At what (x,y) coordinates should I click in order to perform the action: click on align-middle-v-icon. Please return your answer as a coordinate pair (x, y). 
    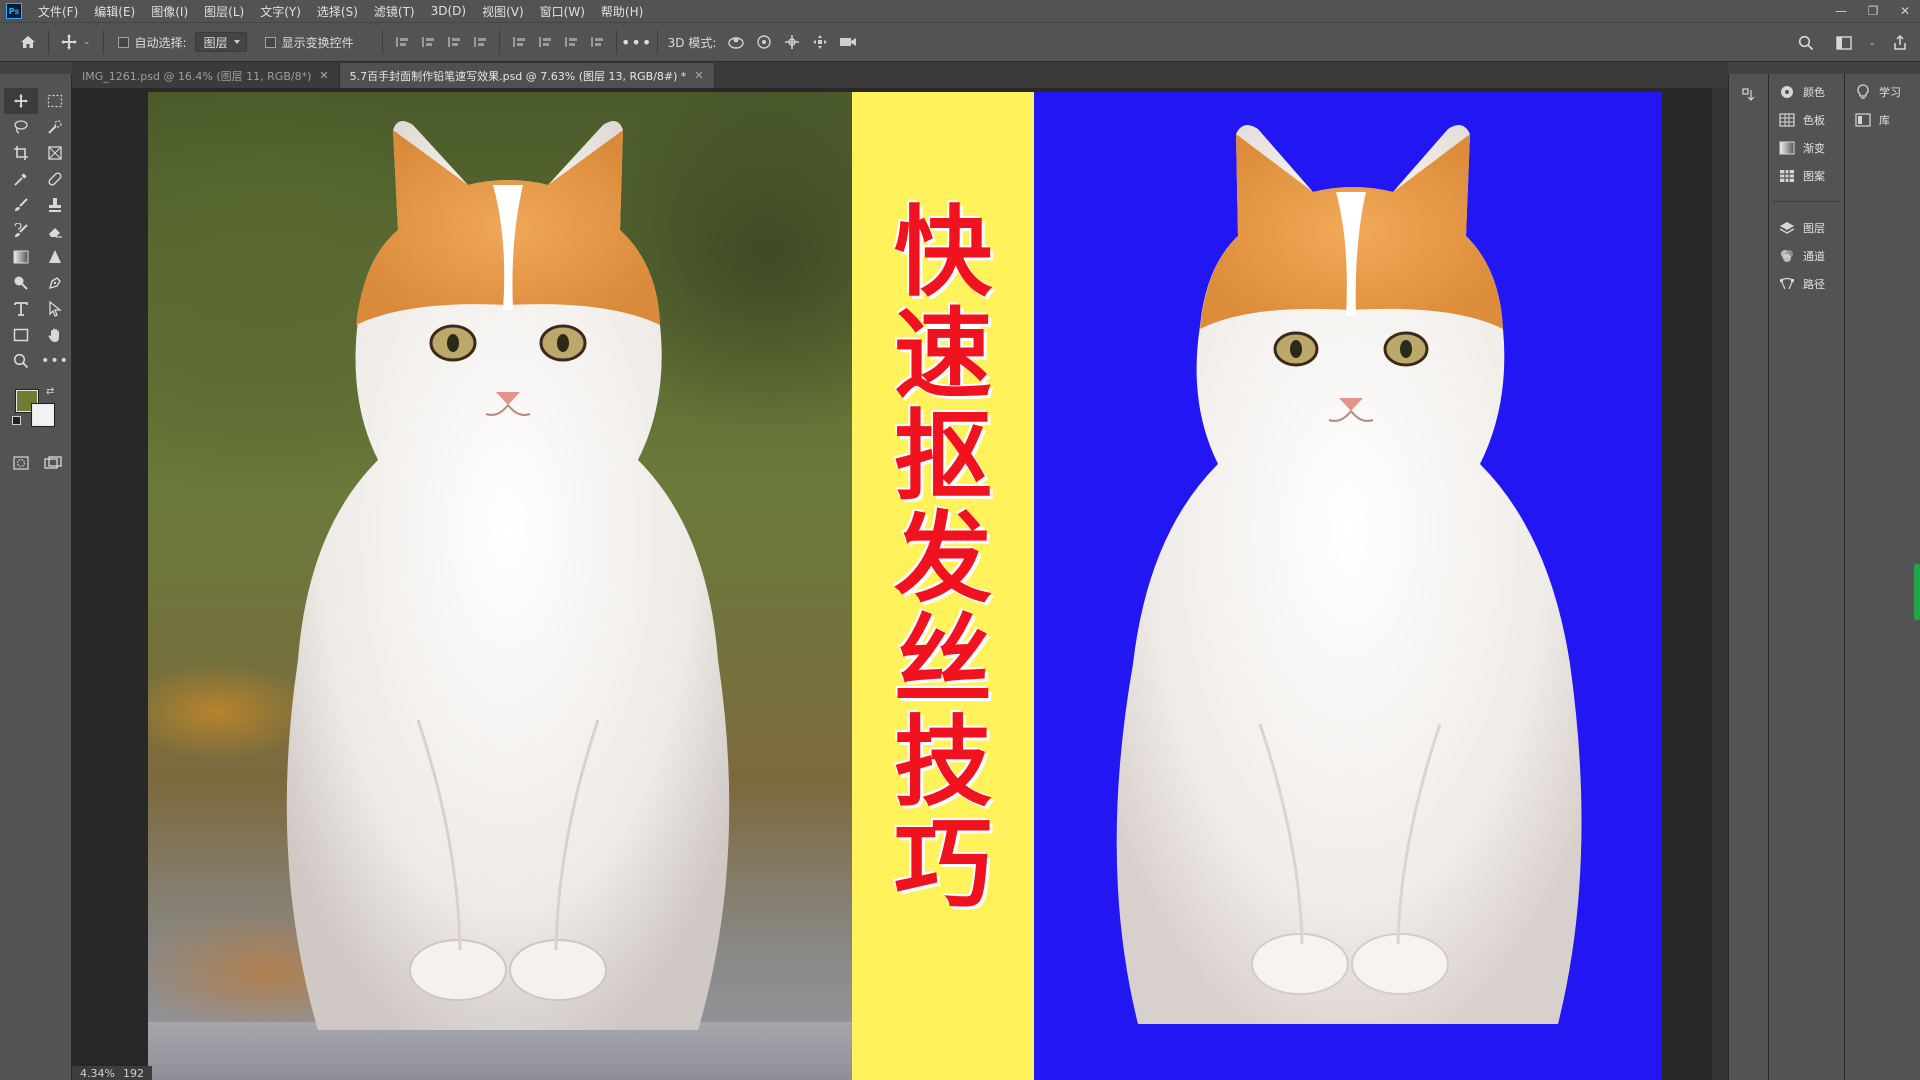
    Looking at the image, I should click on (545, 42).